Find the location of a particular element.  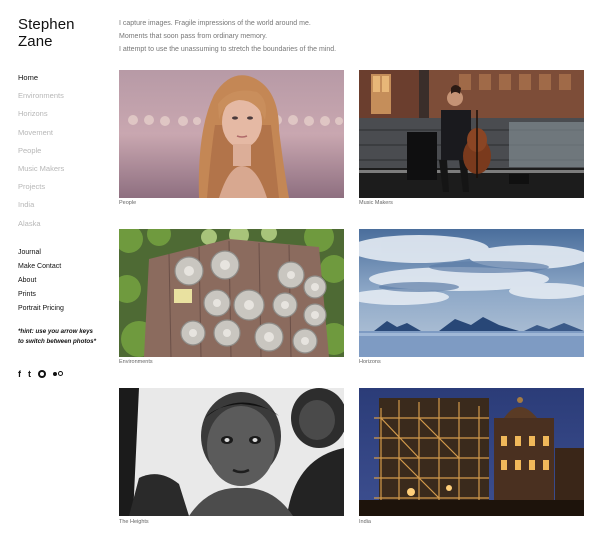

site-title: Stephen Zane is located at coordinates (65, 33).